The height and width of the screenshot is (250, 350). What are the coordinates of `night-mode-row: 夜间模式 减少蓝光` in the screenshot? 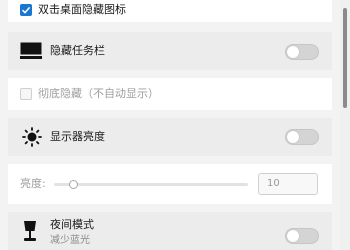 It's located at (170, 231).